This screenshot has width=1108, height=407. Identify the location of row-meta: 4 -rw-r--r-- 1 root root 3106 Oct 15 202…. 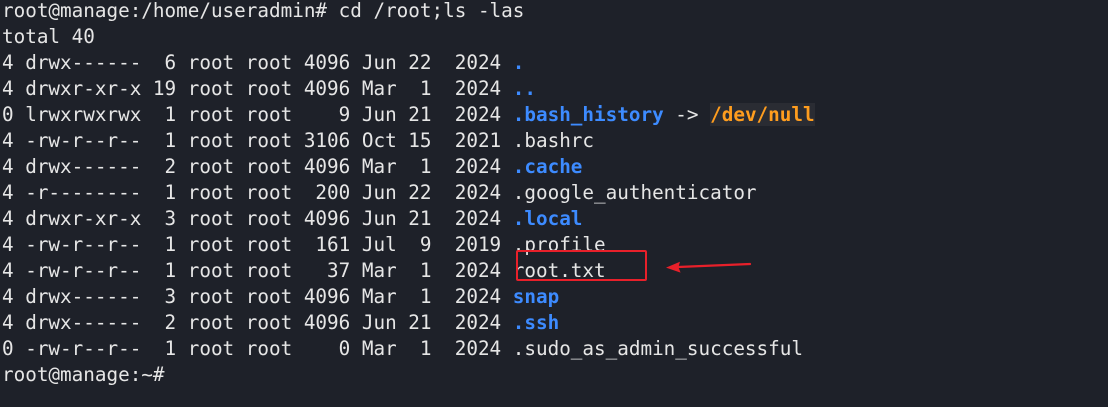
(257, 140).